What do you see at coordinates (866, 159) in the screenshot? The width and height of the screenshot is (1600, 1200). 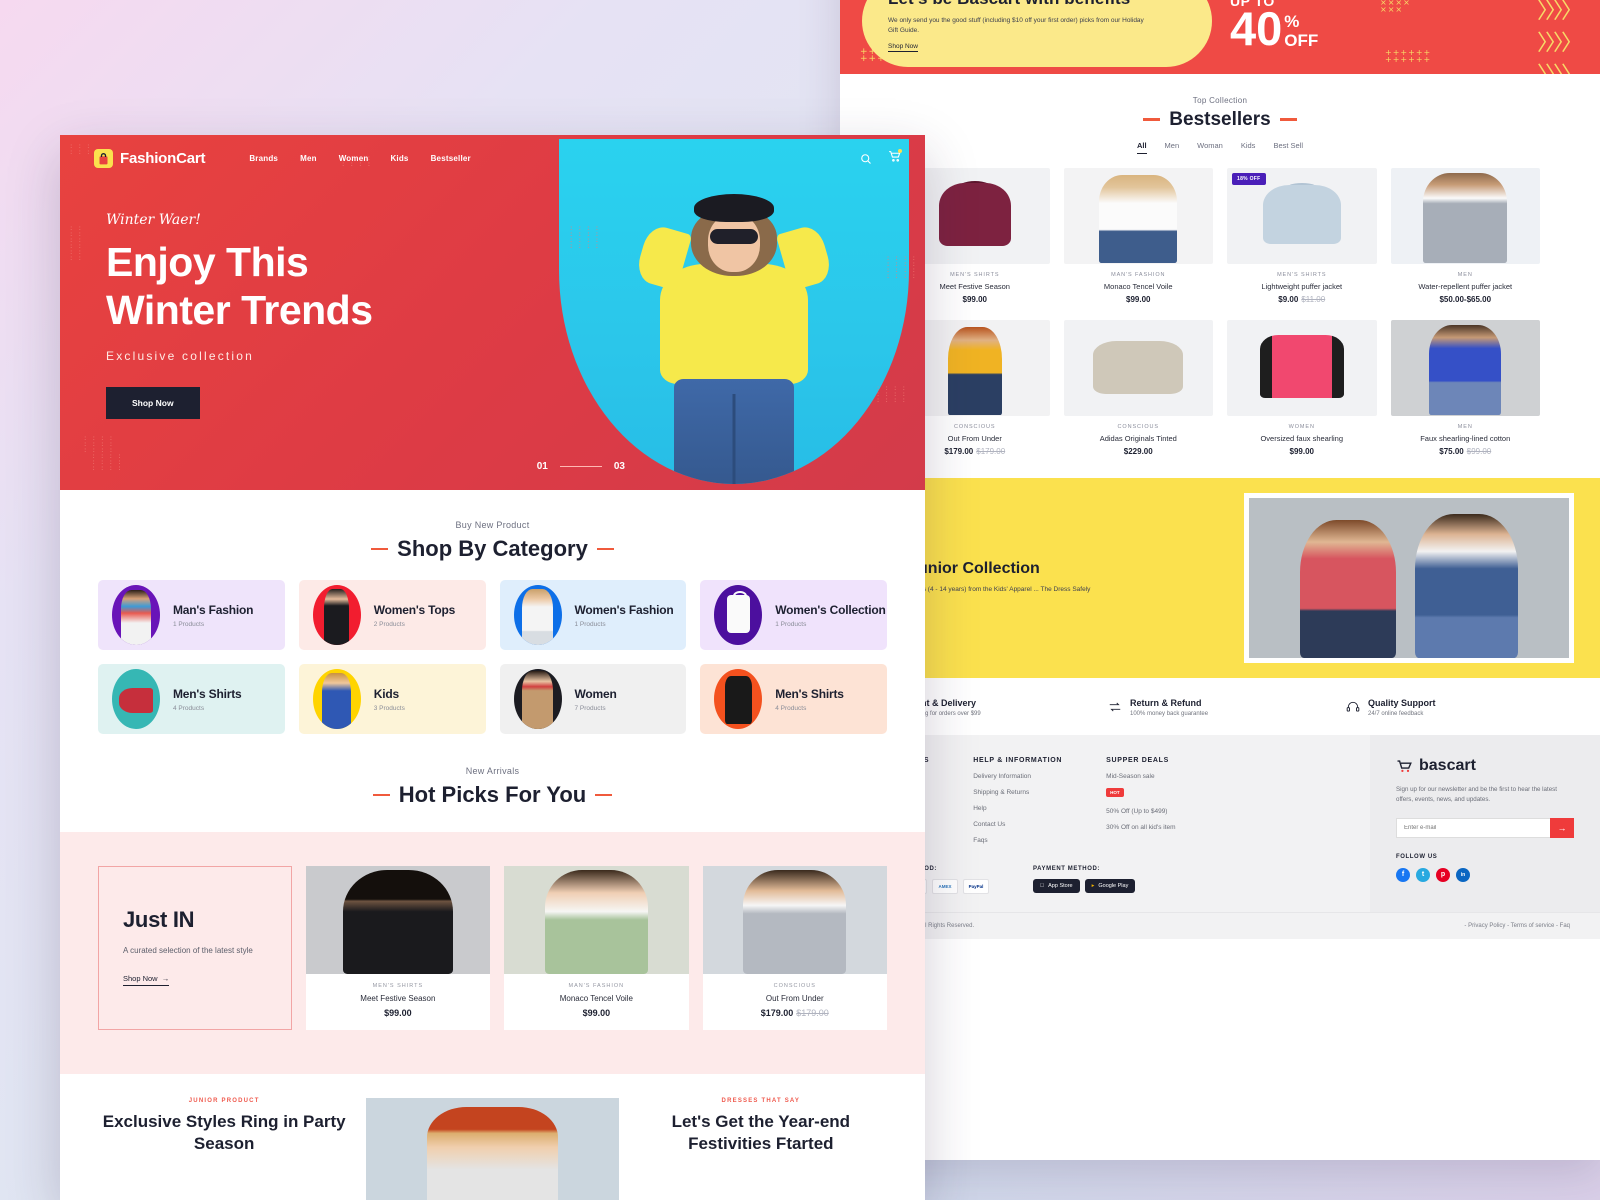 I see `search-icon` at bounding box center [866, 159].